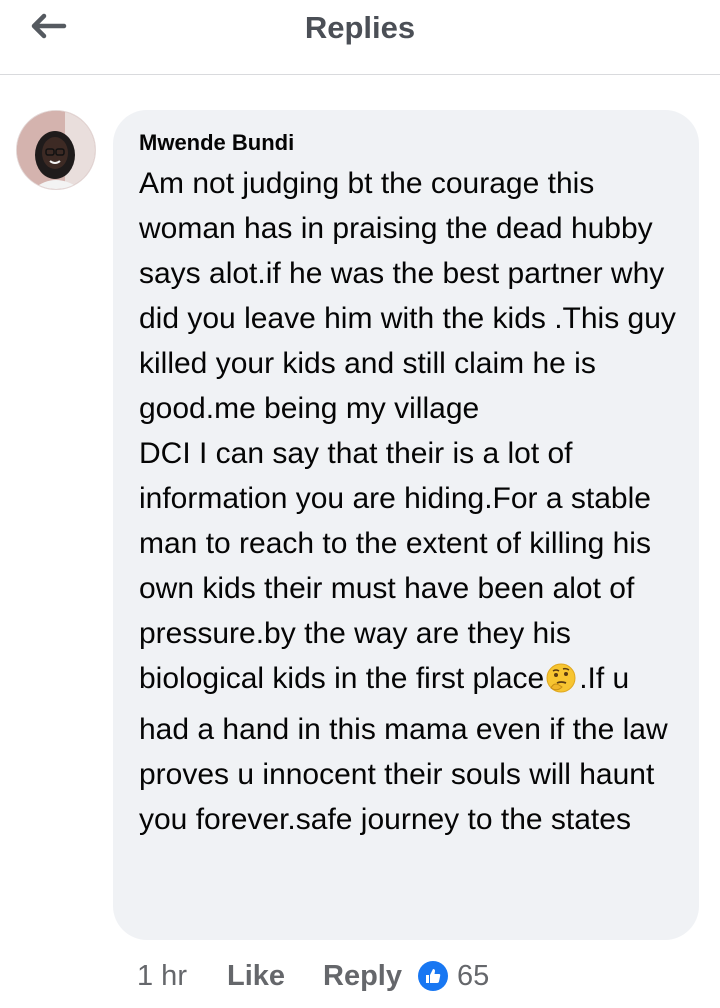 Image resolution: width=720 pixels, height=1008 pixels. What do you see at coordinates (561, 684) in the screenshot?
I see `thinking-face-emoji` at bounding box center [561, 684].